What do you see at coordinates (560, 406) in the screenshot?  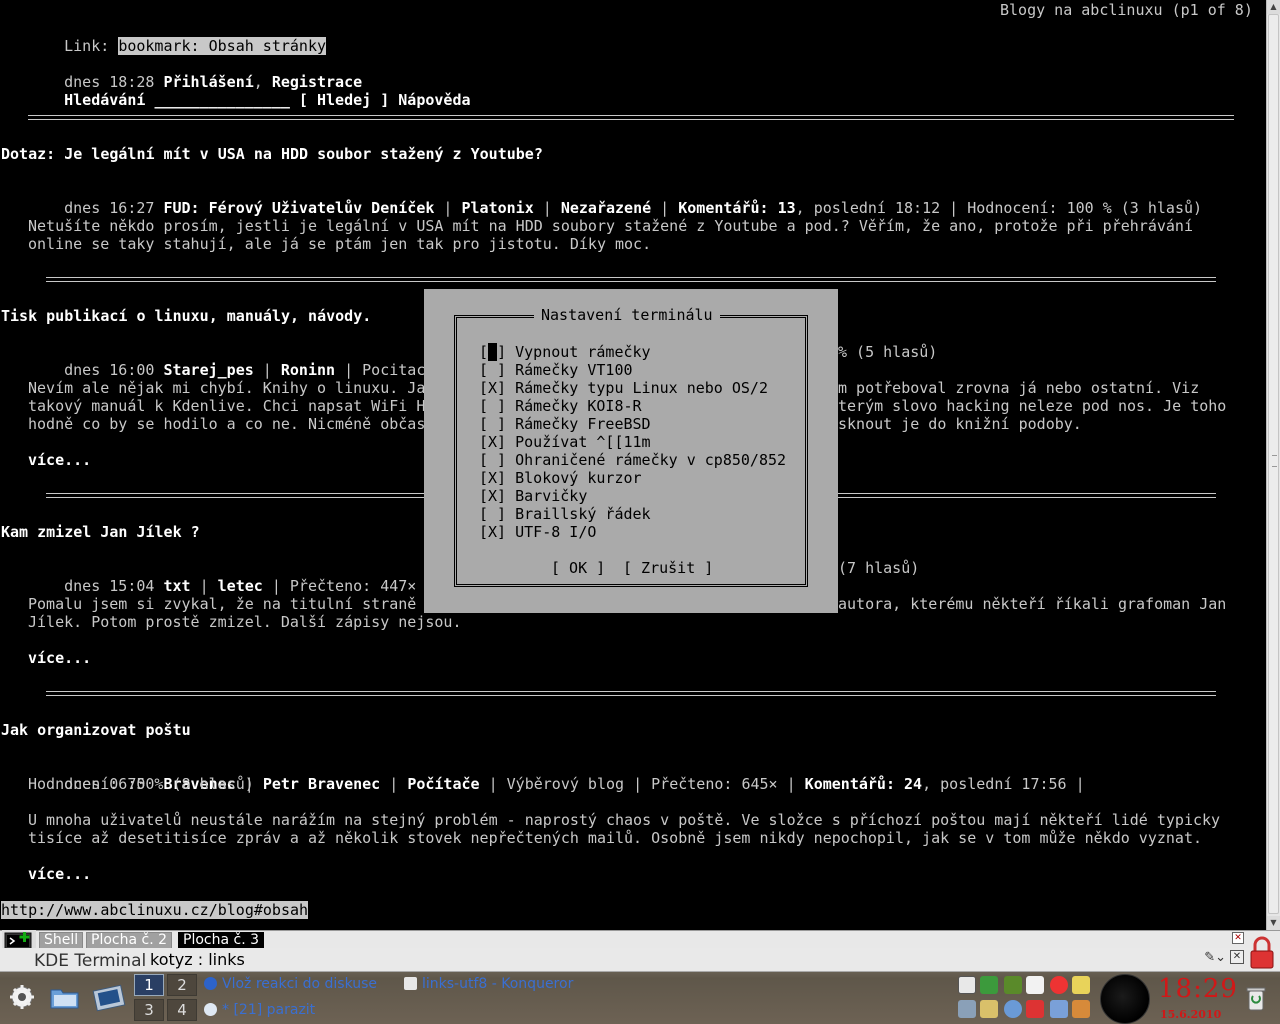 I see `option-koi8r-frames: [ ] Rámečky KOI8-R` at bounding box center [560, 406].